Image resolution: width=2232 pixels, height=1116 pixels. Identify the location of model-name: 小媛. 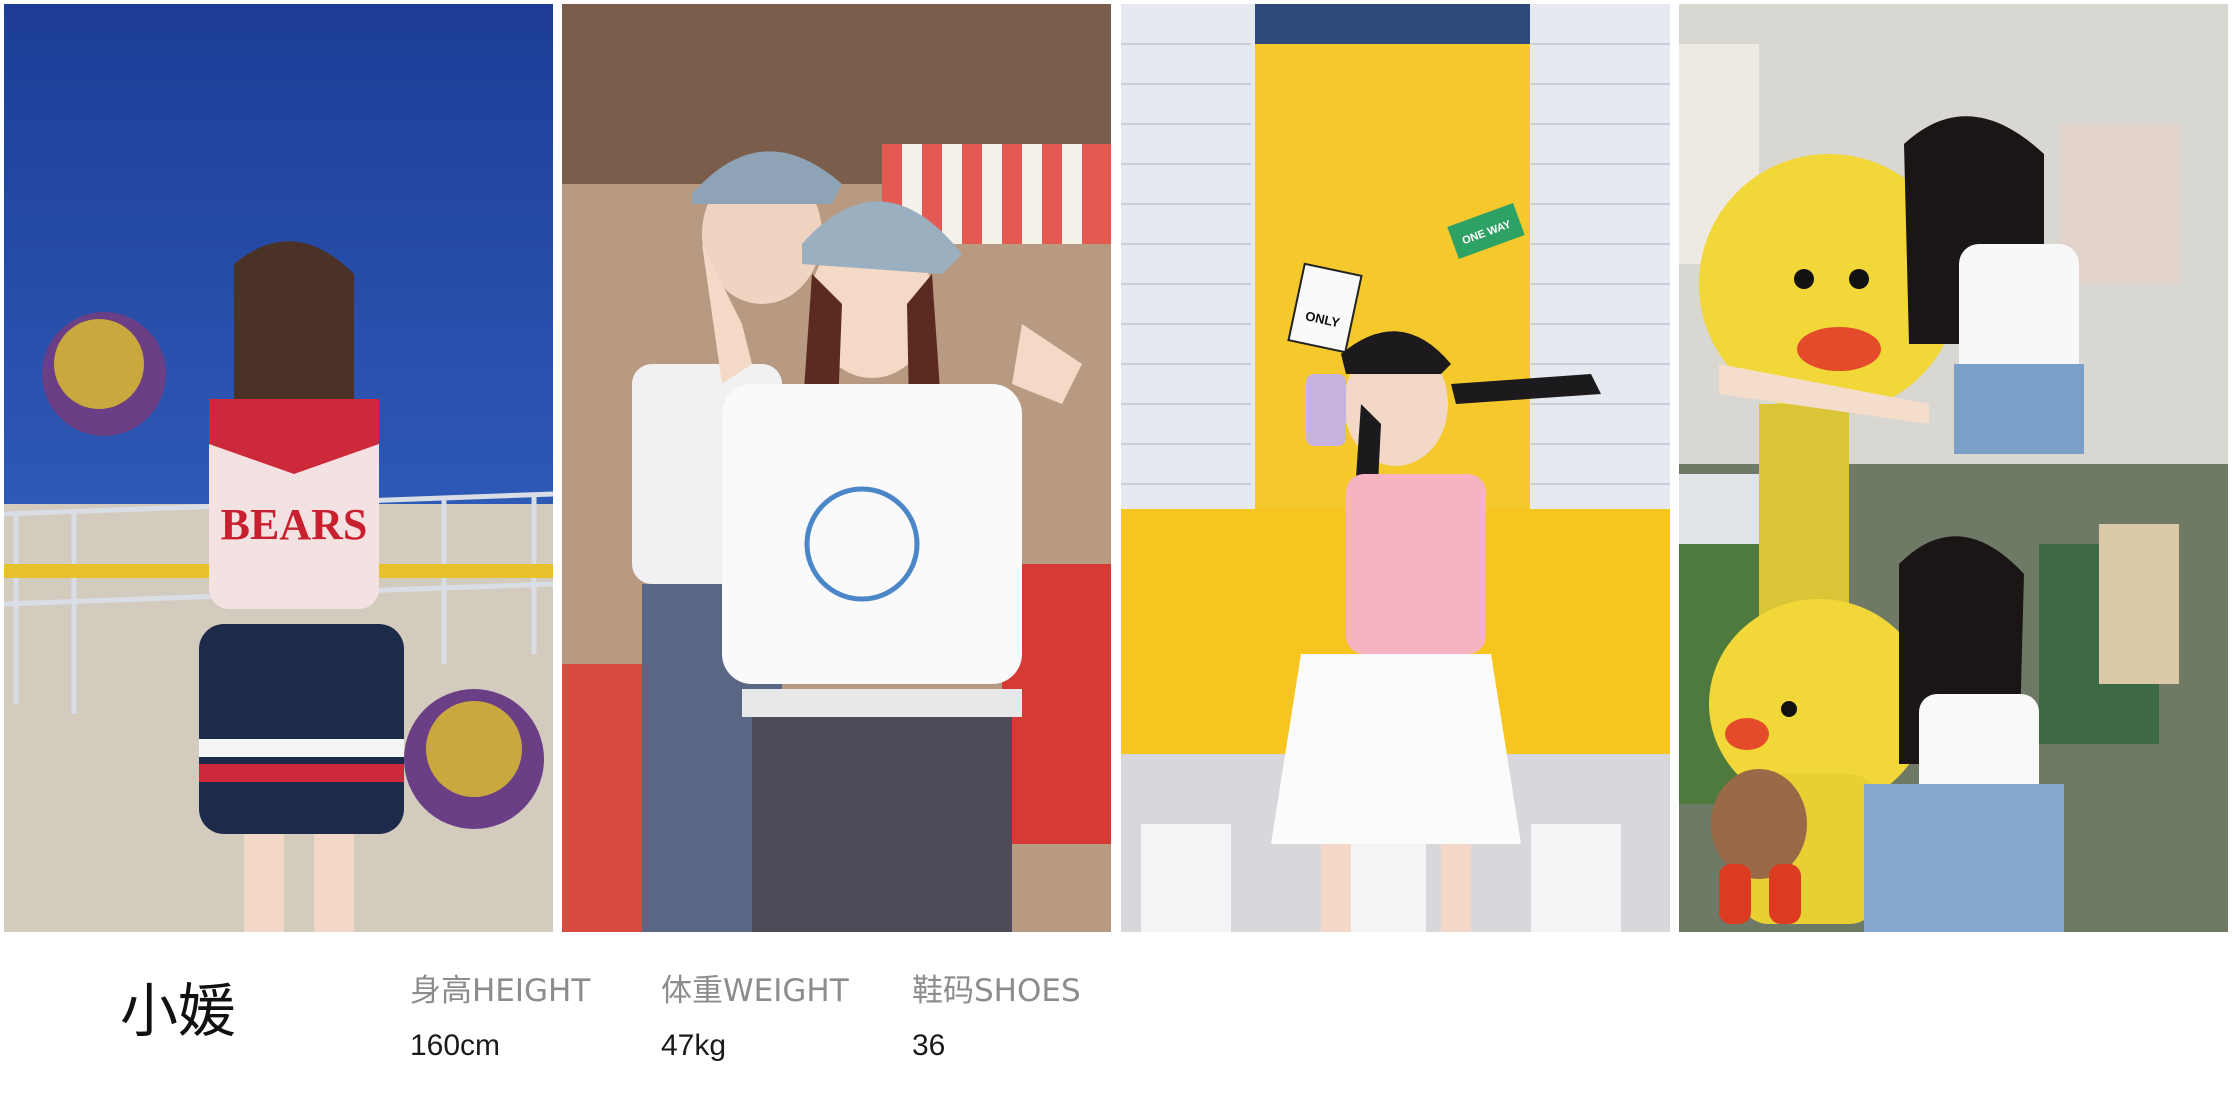
(178, 1011).